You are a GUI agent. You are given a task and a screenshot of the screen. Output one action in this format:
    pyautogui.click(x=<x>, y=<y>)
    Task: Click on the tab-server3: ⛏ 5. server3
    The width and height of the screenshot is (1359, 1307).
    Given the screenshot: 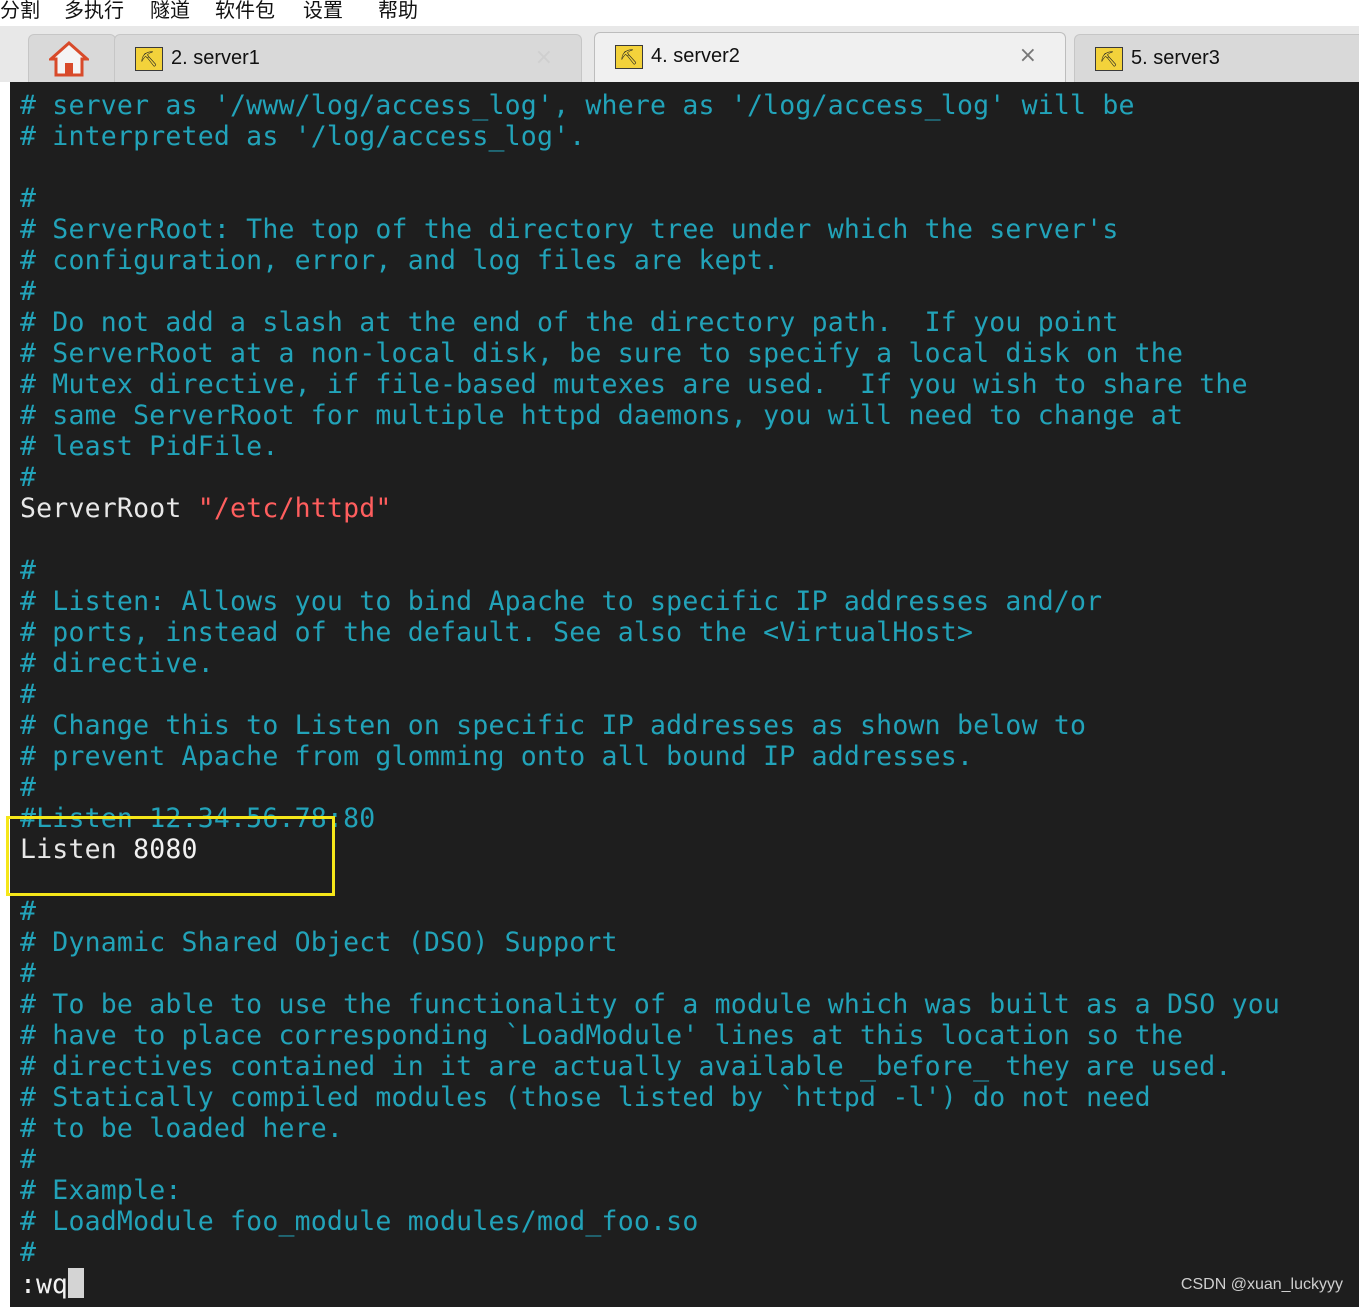 What is the action you would take?
    pyautogui.click(x=1216, y=58)
    